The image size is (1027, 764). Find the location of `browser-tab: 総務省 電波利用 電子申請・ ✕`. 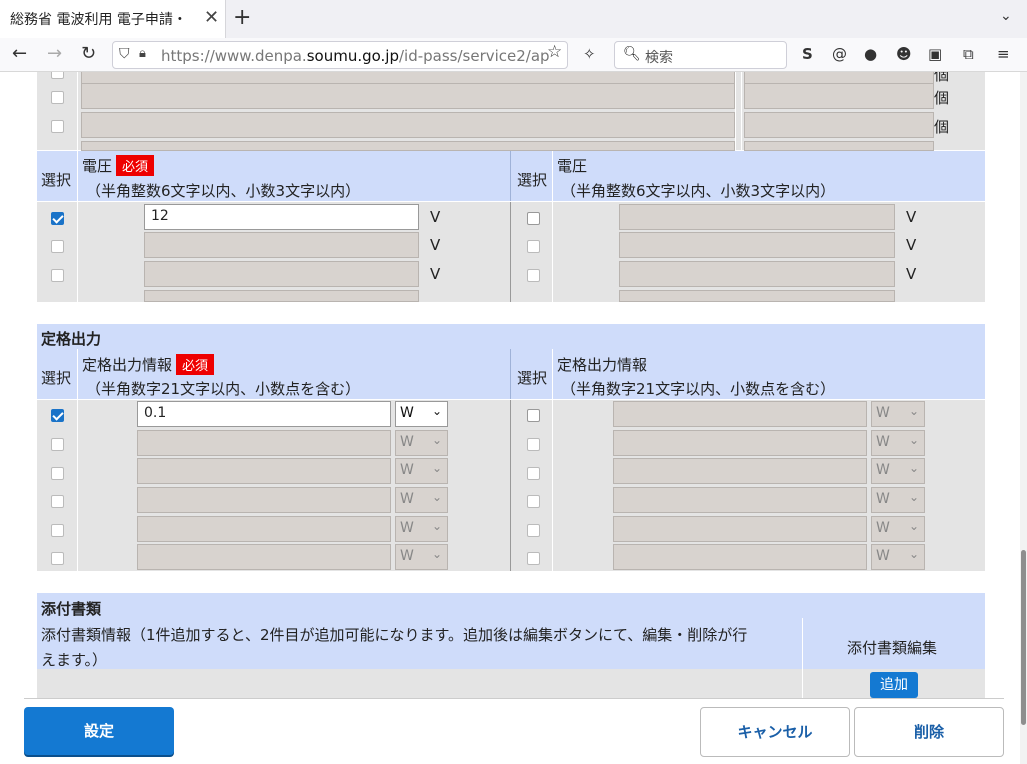

browser-tab: 総務省 電波利用 電子申請・ ✕ is located at coordinates (113, 19).